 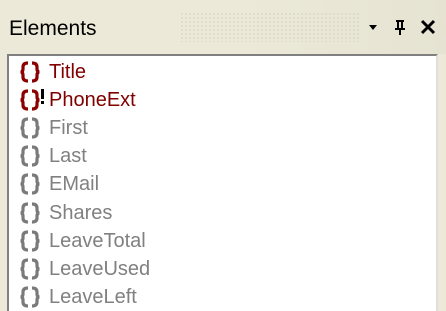 I want to click on pin-icon, so click(x=400, y=27).